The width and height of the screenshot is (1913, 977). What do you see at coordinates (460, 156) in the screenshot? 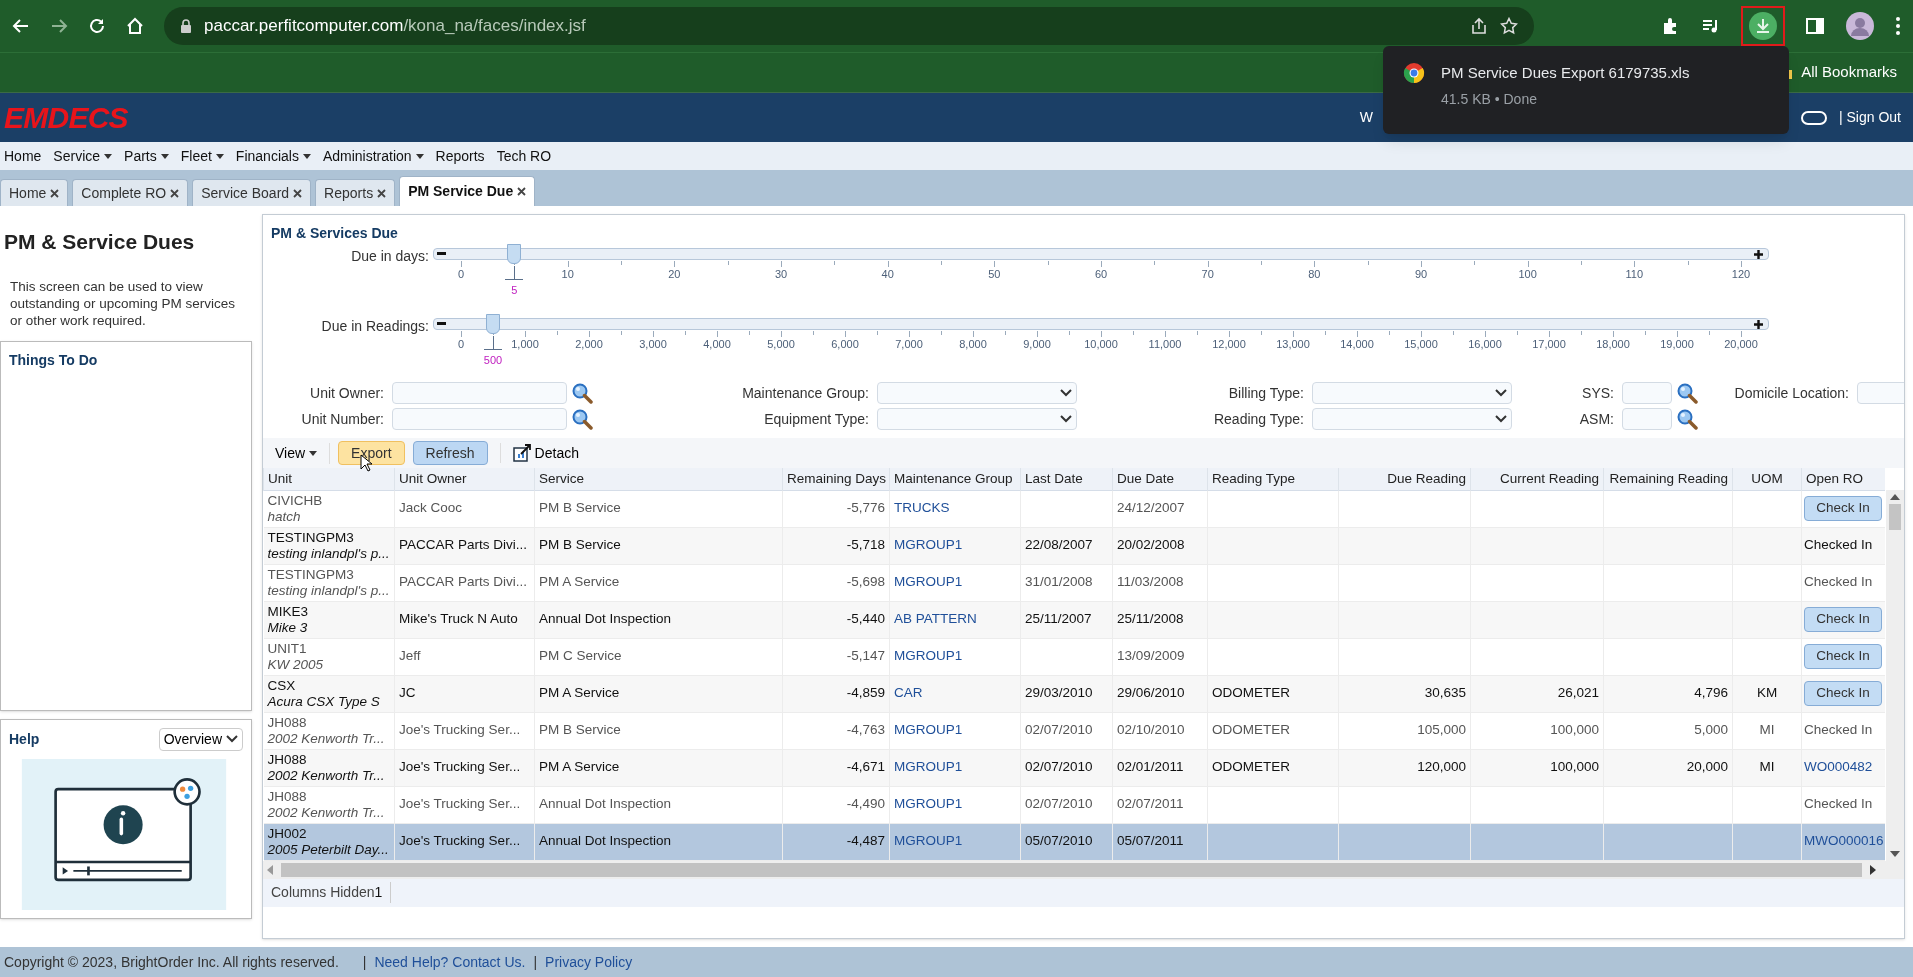
I see `menu-item: Reports` at bounding box center [460, 156].